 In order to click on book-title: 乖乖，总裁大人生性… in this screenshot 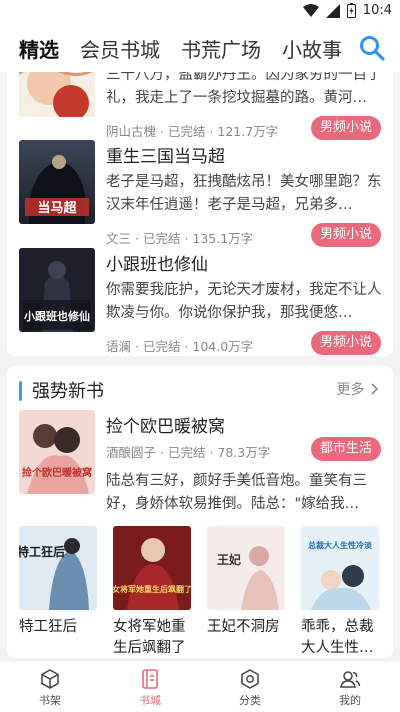, I will do `click(337, 637)`.